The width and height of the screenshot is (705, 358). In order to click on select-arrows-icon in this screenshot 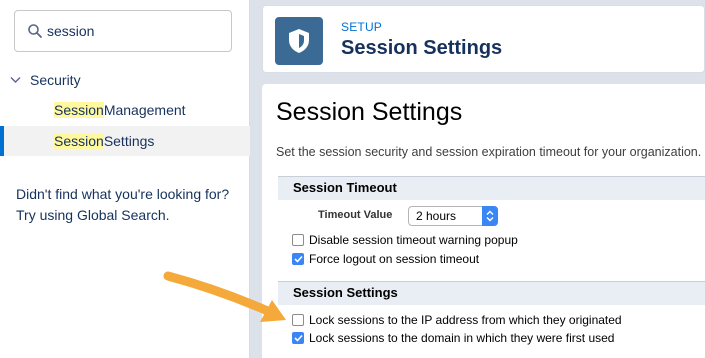, I will do `click(490, 216)`.